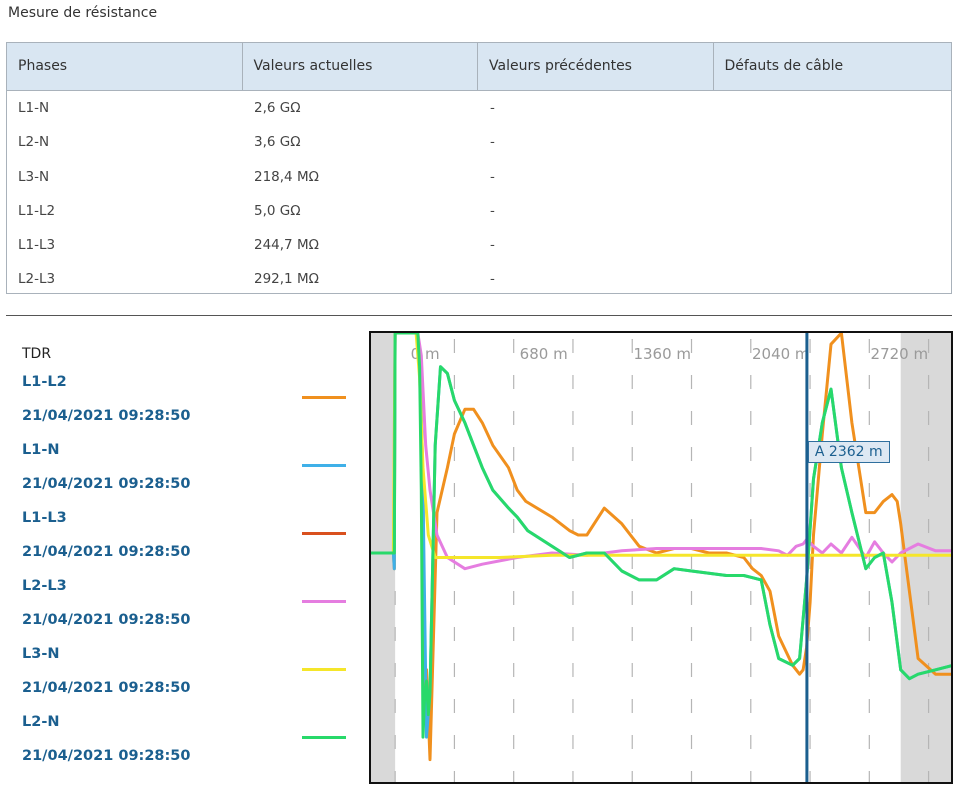  I want to click on cell-phase: L1-L2, so click(37, 210).